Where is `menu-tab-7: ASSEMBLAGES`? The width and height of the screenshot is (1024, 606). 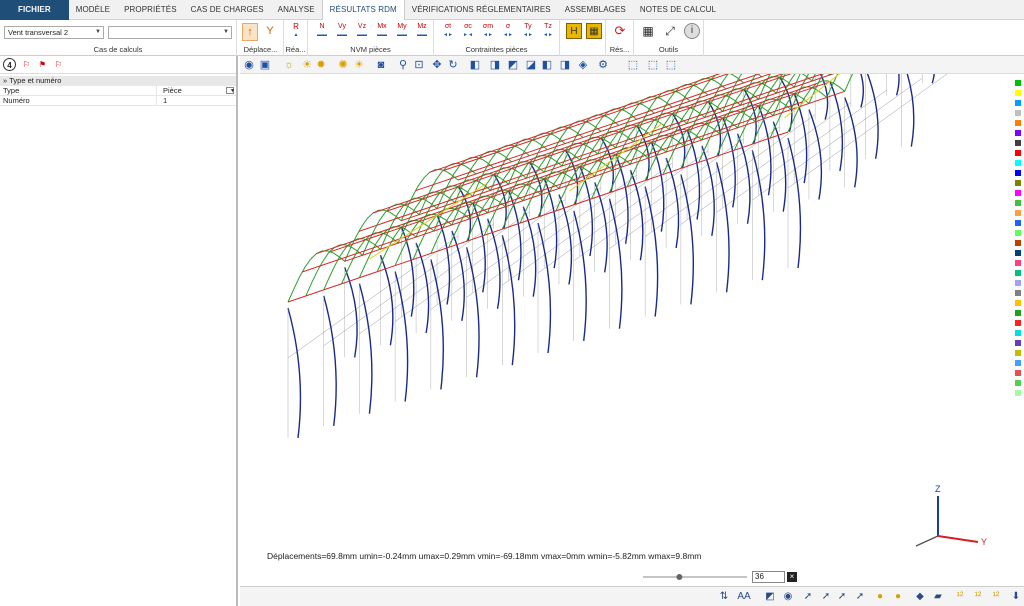 menu-tab-7: ASSEMBLAGES is located at coordinates (595, 10).